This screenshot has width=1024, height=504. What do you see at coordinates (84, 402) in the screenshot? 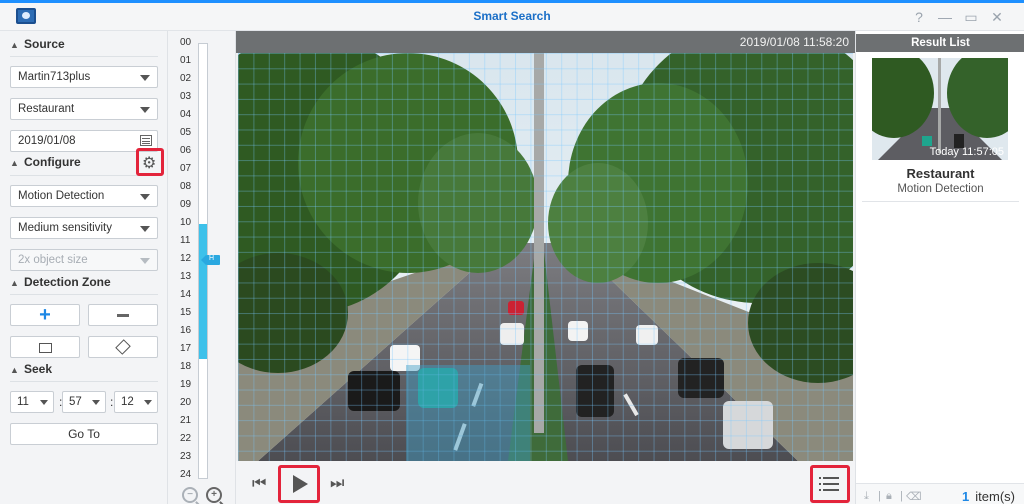
I see `seek-minute-select: 57` at bounding box center [84, 402].